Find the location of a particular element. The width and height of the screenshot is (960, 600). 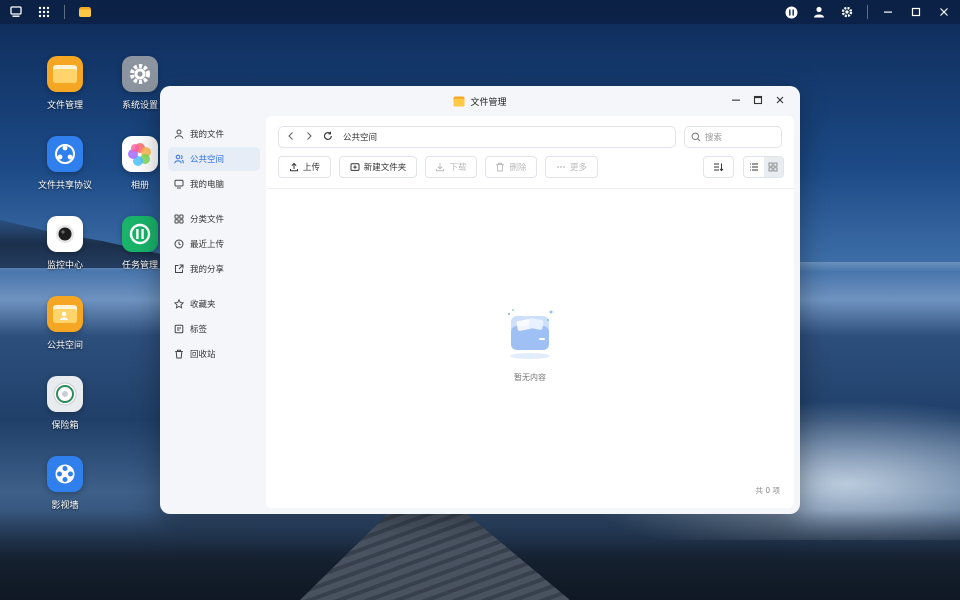

more-button: 更多 is located at coordinates (571, 167).